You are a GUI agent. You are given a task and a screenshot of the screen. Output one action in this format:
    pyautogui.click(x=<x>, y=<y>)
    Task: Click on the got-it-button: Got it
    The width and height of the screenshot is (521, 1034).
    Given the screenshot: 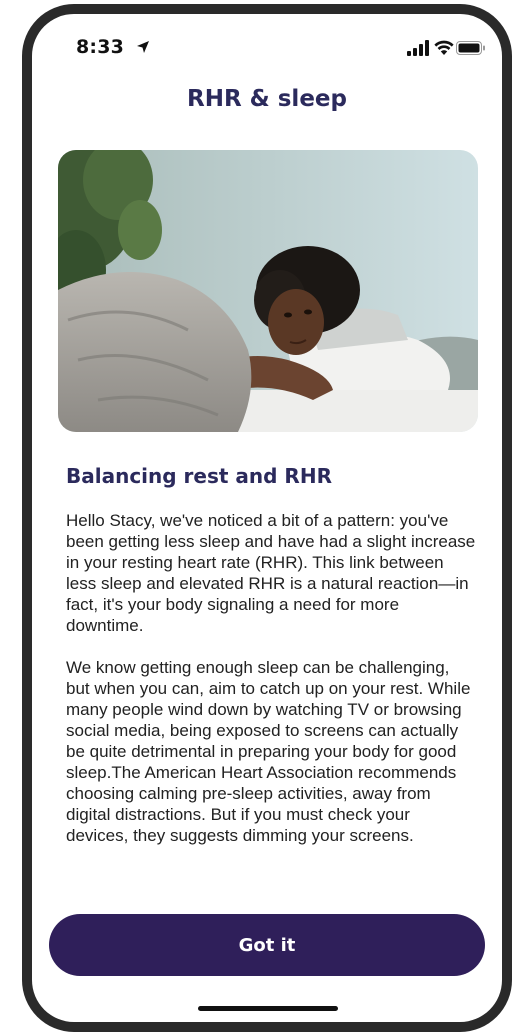 What is the action you would take?
    pyautogui.click(x=267, y=945)
    